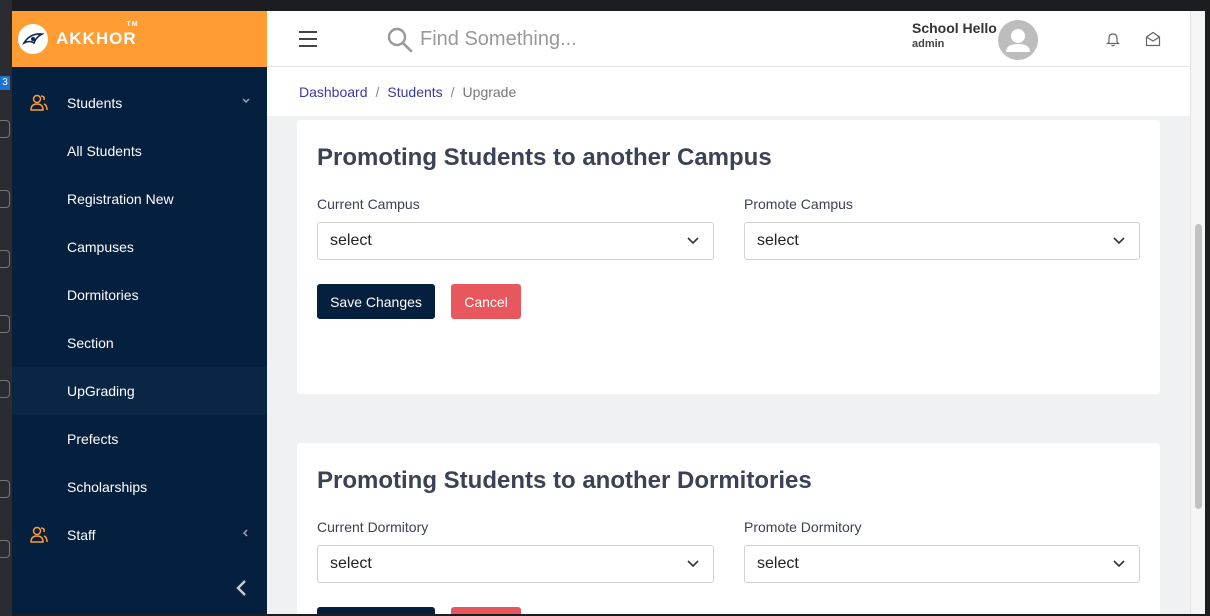  What do you see at coordinates (942, 241) in the screenshot?
I see `promote-campus-select: select` at bounding box center [942, 241].